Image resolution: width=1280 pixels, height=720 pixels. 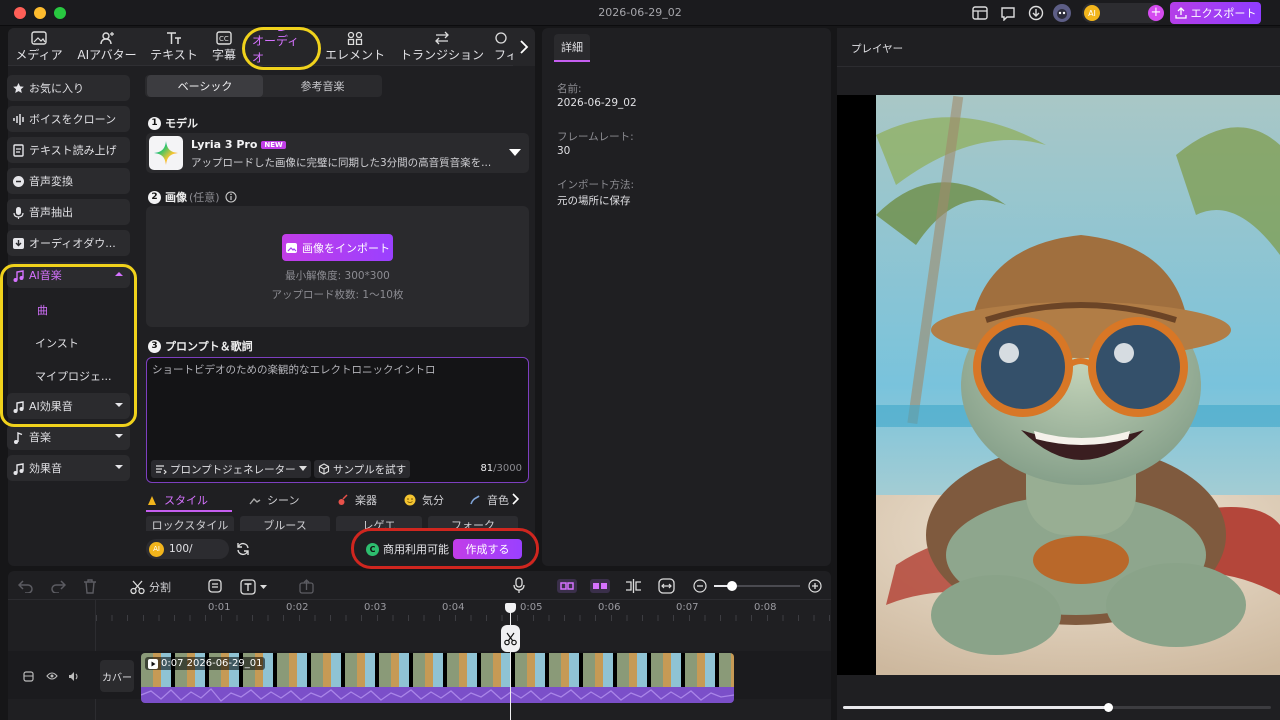 What do you see at coordinates (510, 638) in the screenshot?
I see `playhead-split-button` at bounding box center [510, 638].